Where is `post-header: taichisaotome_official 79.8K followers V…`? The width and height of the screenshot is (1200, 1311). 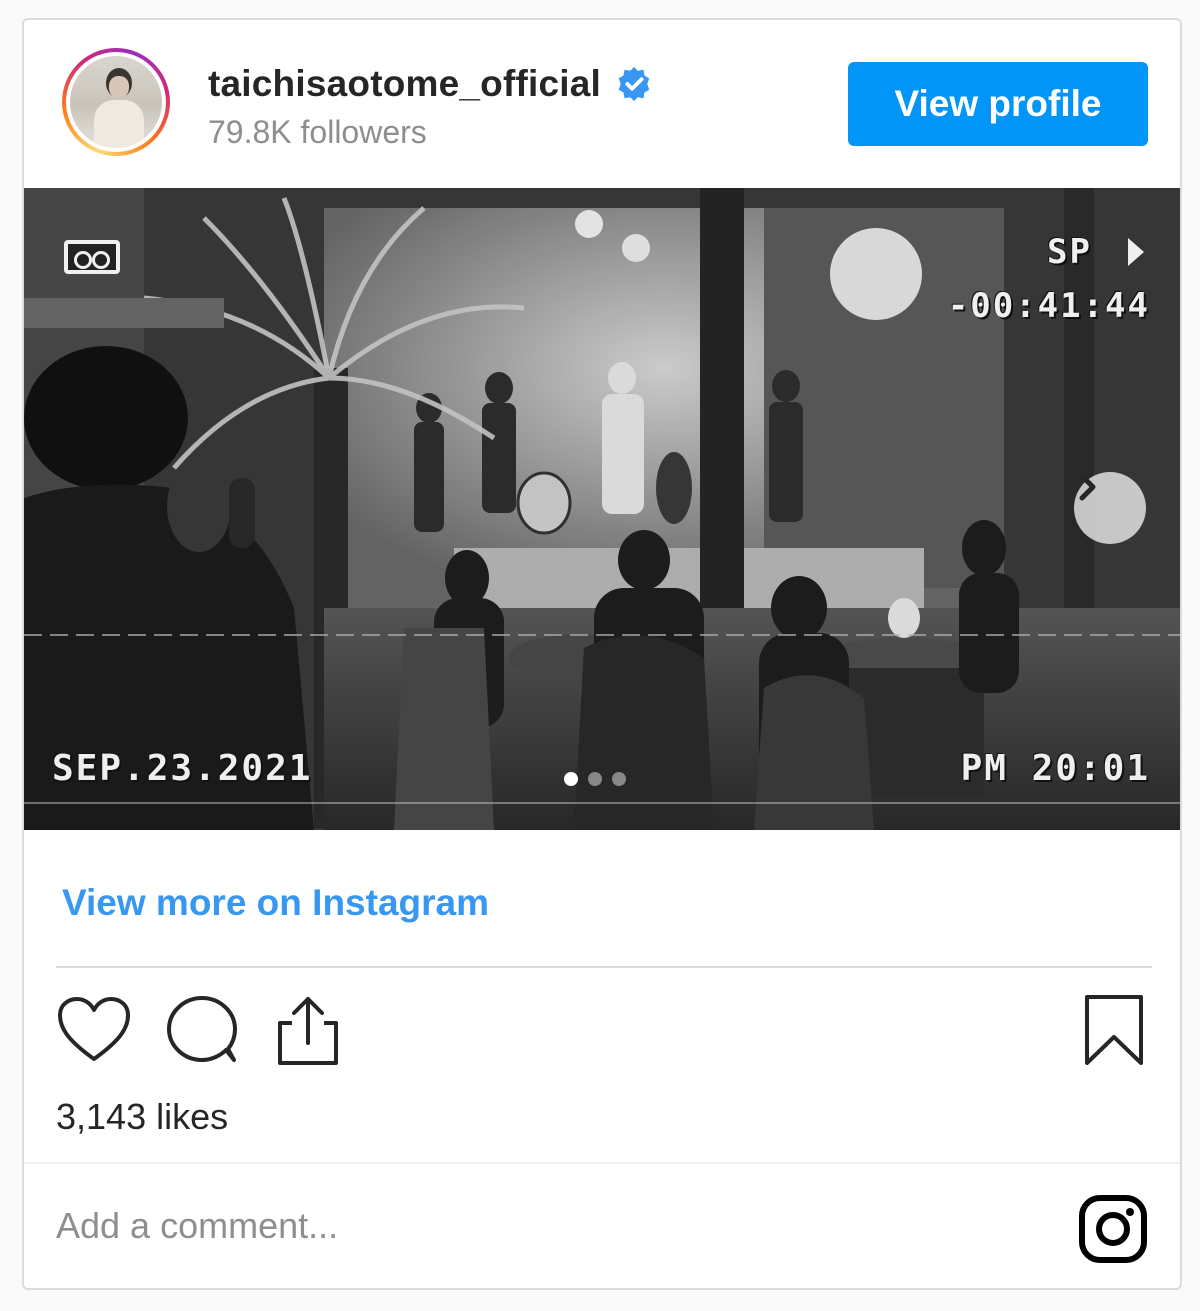
post-header: taichisaotome_official 79.8K followers V… is located at coordinates (602, 104).